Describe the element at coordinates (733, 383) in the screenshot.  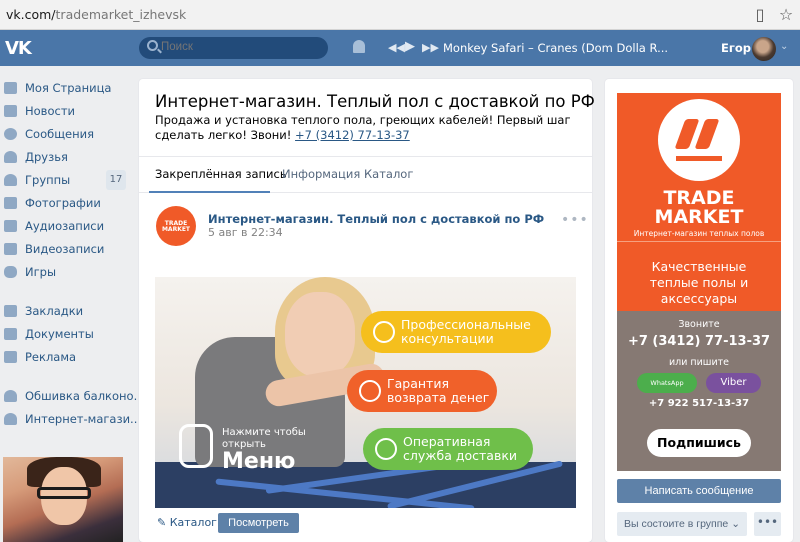
I see `viber-badge: Viber` at that location.